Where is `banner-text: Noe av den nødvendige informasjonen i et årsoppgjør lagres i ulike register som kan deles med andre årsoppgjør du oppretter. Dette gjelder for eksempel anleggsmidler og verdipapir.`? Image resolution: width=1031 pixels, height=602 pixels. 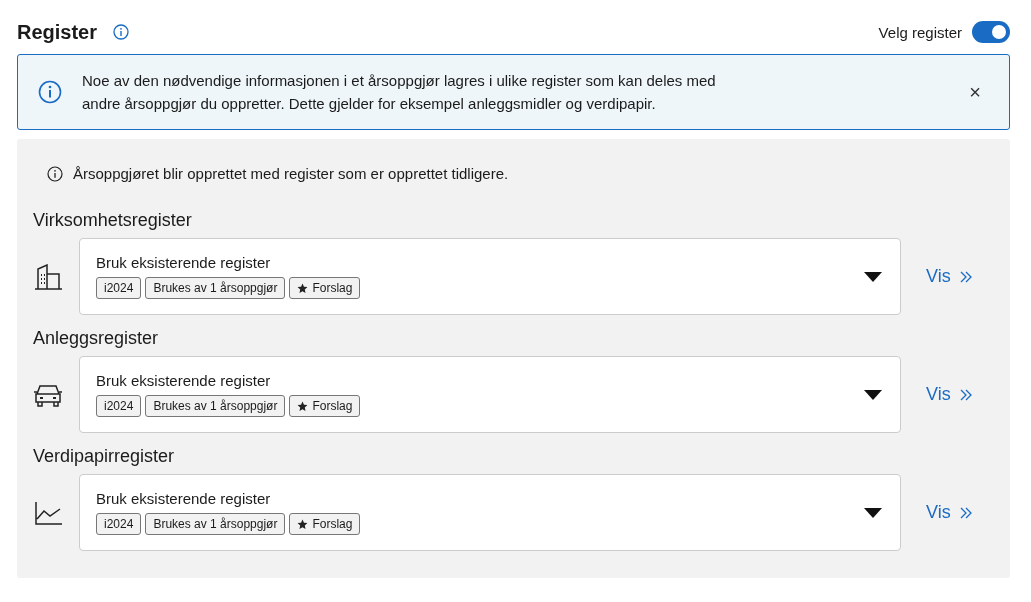 banner-text: Noe av den nødvendige informasjonen i et årsoppgjør lagres i ulike register som kan deles med andre årsoppgjør du oppretter. Dette gjelder for eksempel anleggsmidler og verdipapir. is located at coordinates (399, 92).